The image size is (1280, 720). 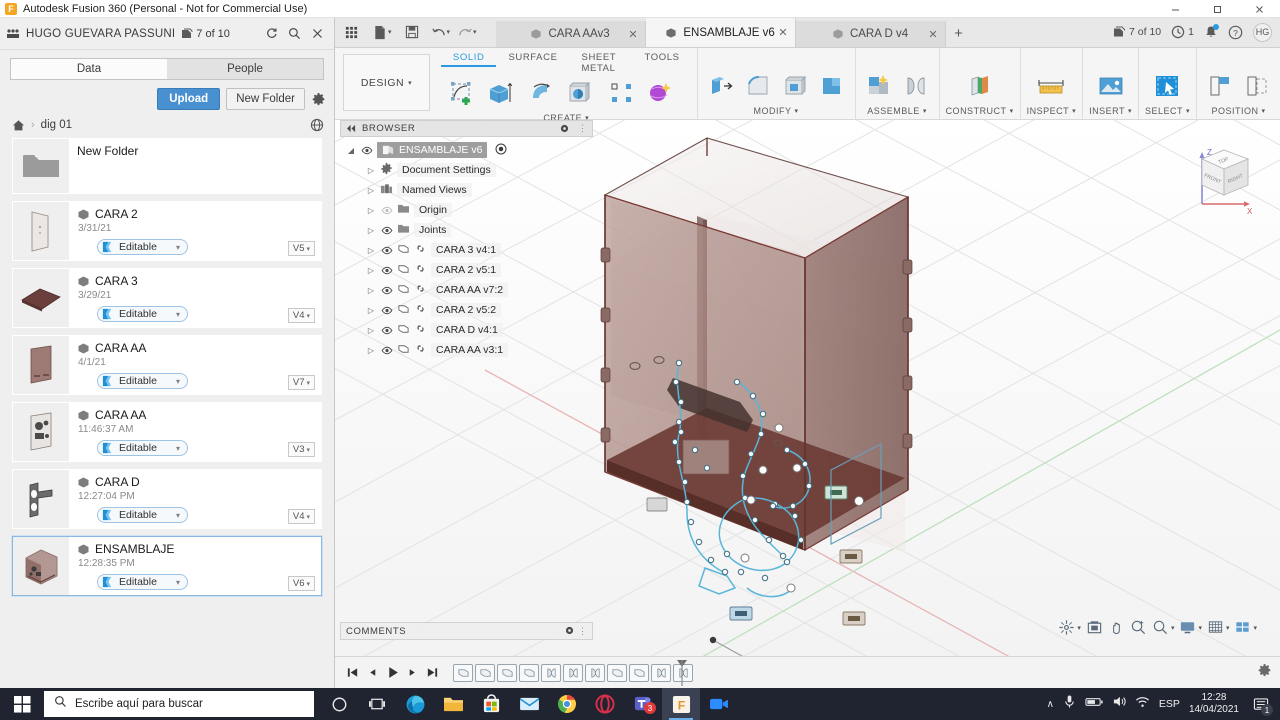 I want to click on press-pull-button, so click(x=721, y=86).